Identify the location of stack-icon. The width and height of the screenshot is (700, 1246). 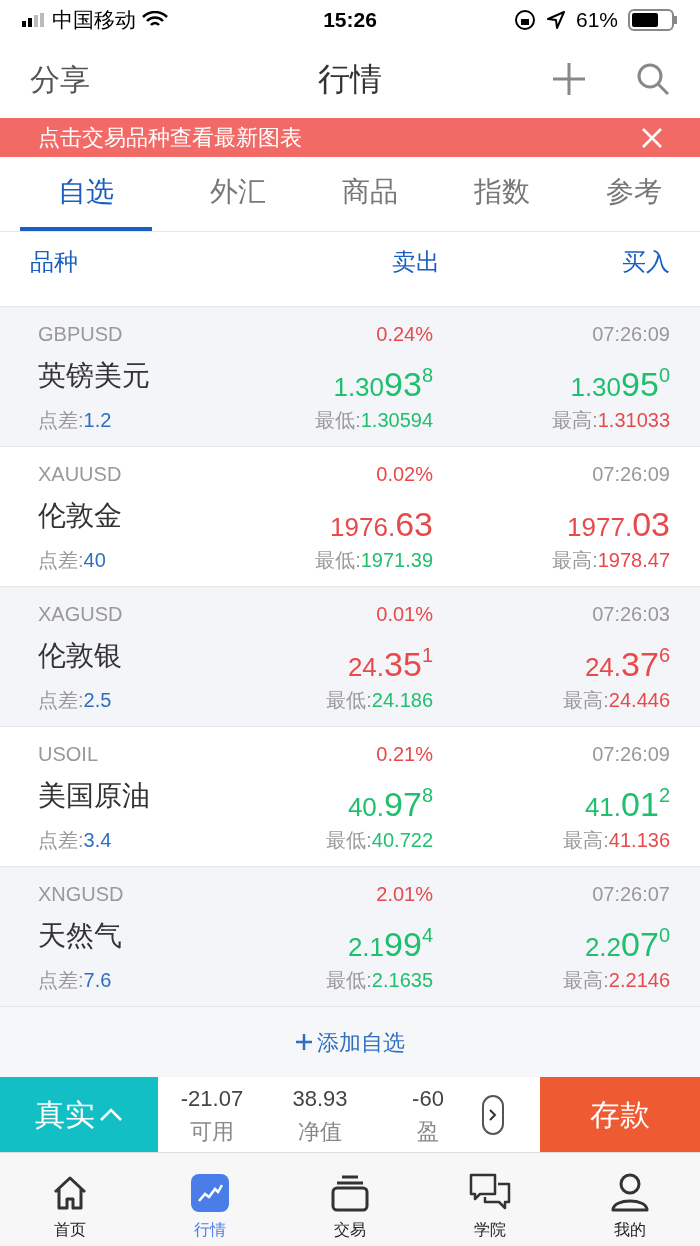
(350, 1193).